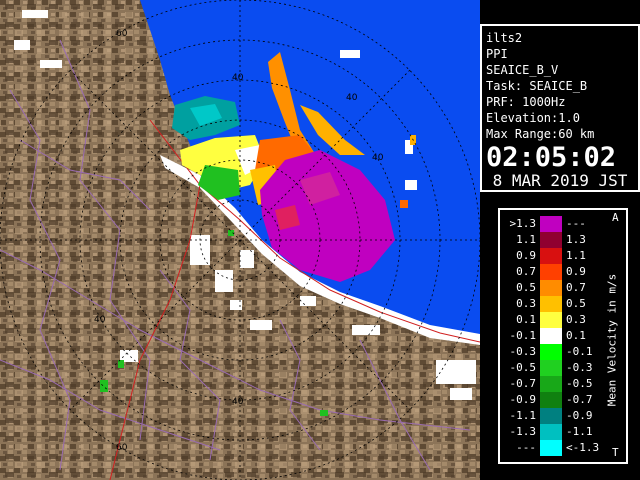  I want to click on legend-row: -1.1 -0.9, so click(550, 416).